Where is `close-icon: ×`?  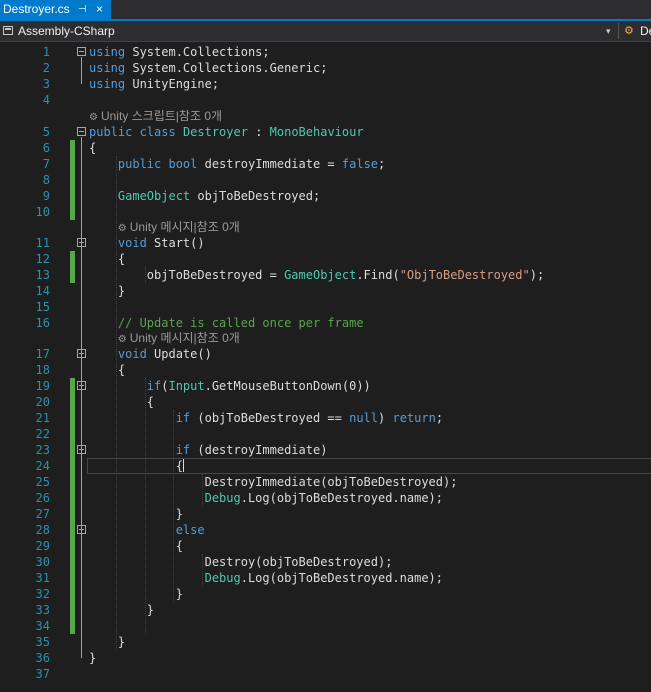 close-icon: × is located at coordinates (99, 9).